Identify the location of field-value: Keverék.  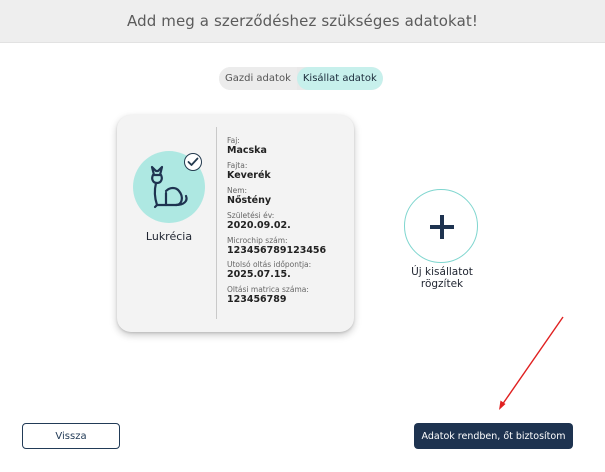
(249, 175).